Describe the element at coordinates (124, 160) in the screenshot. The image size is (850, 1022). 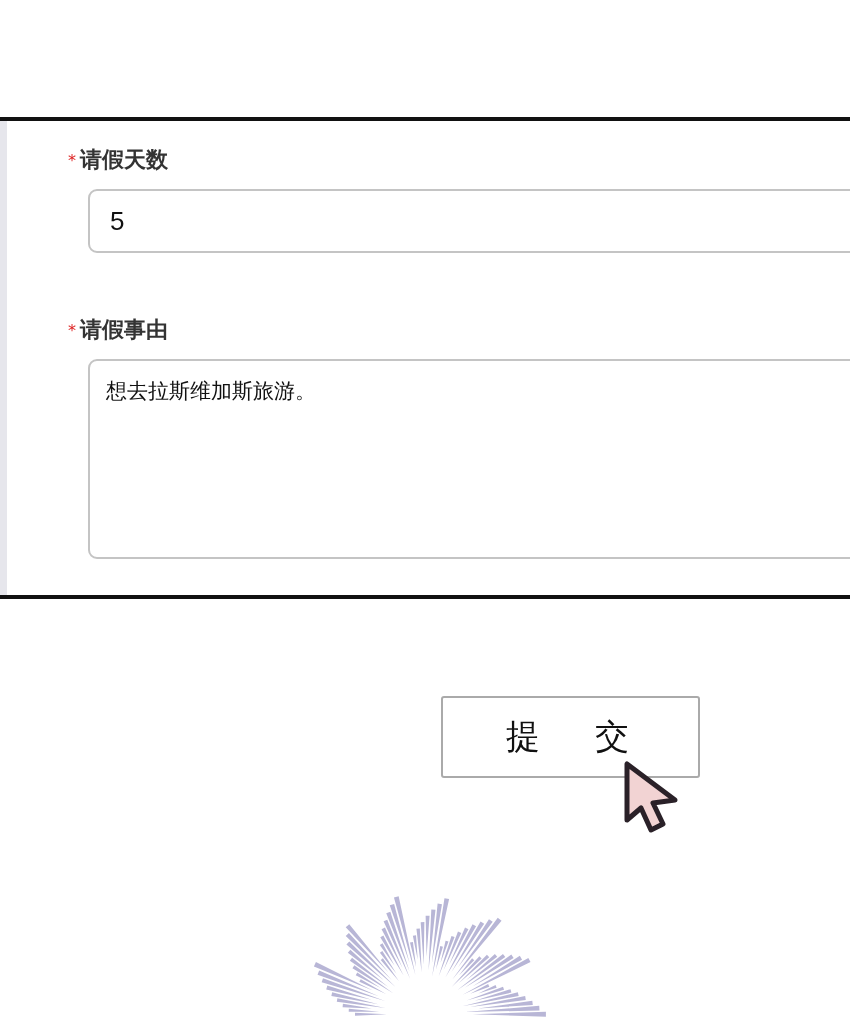
I see `field-label: 请假天数` at that location.